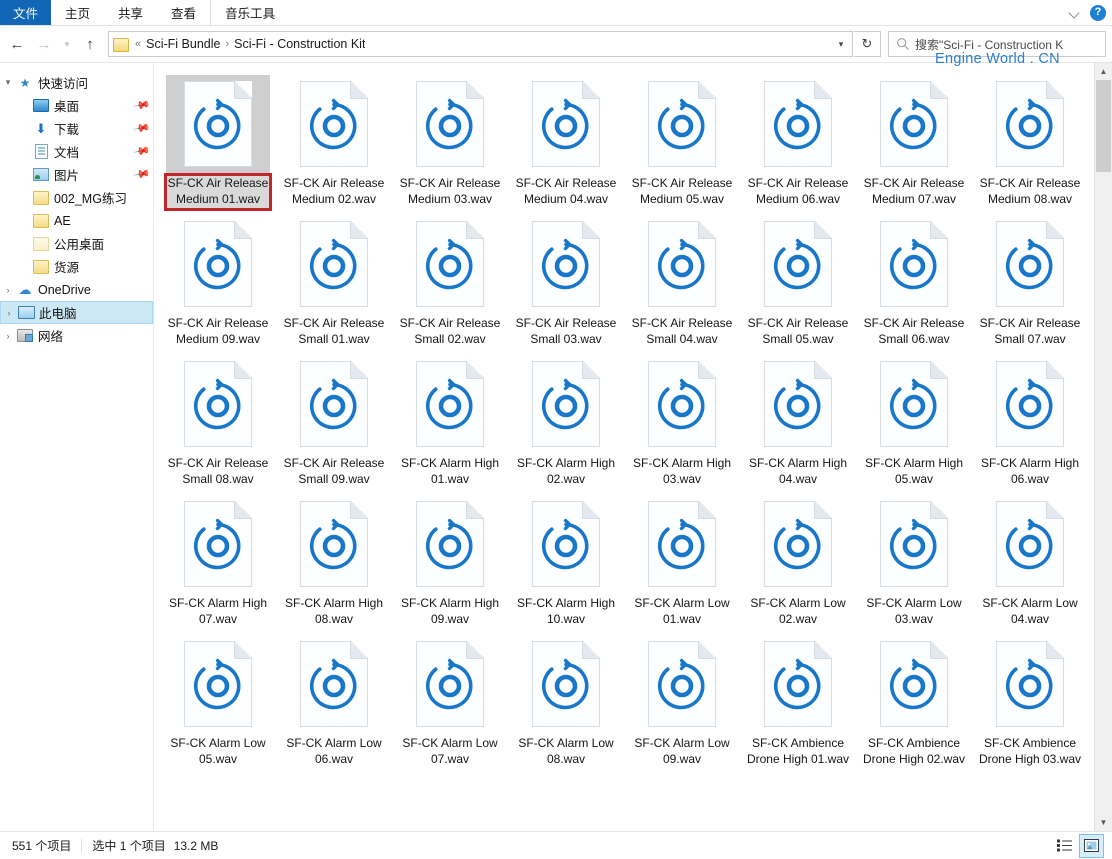 The height and width of the screenshot is (859, 1112). I want to click on sidebar-item-label: 网络, so click(51, 337).